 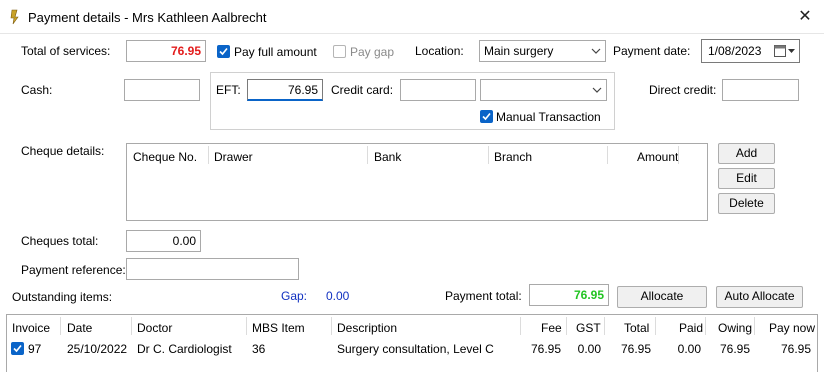 I want to click on eft-label: EFT:, so click(x=228, y=90).